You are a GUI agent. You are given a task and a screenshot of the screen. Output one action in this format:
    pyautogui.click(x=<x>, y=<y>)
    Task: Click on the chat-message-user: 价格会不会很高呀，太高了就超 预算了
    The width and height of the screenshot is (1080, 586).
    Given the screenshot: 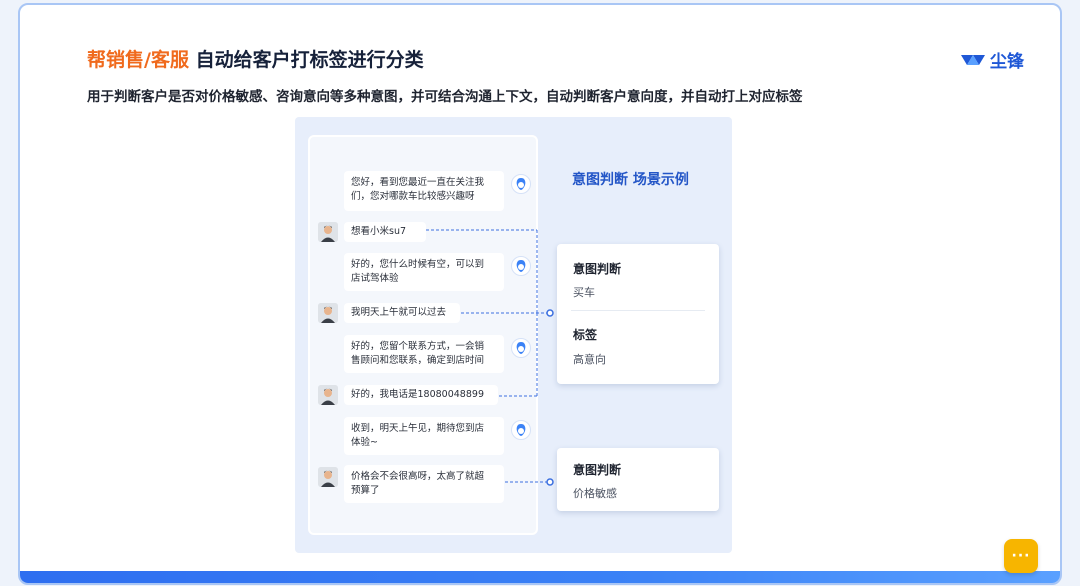 What is the action you would take?
    pyautogui.click(x=424, y=484)
    